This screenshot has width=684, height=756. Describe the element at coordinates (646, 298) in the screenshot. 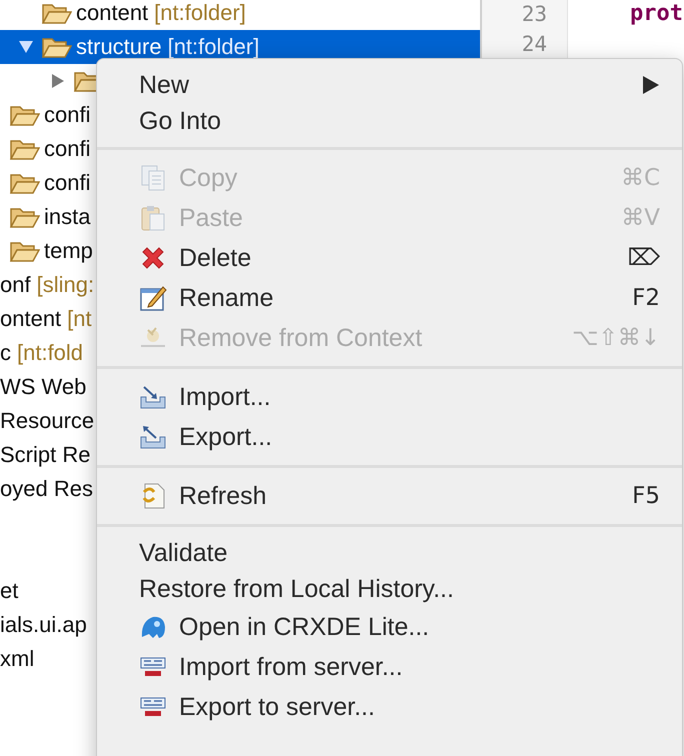

I see `shortcut-label: F2` at that location.